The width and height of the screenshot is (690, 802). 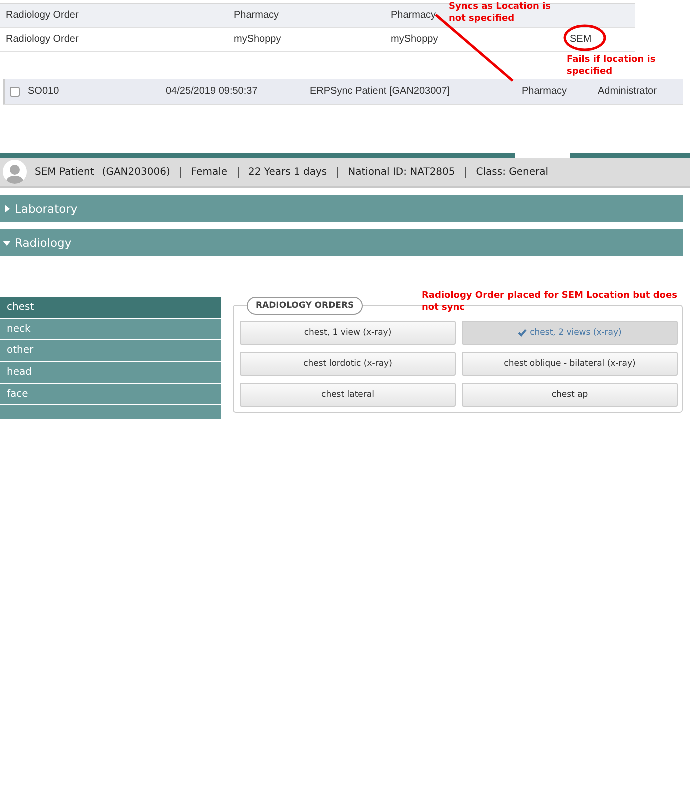 What do you see at coordinates (341, 242) in the screenshot?
I see `section-header: Radiology` at bounding box center [341, 242].